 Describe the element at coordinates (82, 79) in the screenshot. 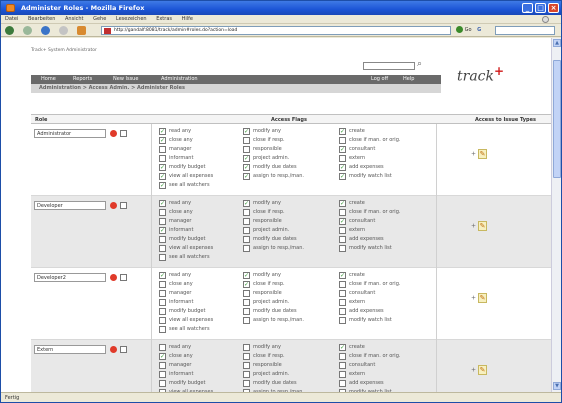

I see `nav-reports: Reports` at that location.